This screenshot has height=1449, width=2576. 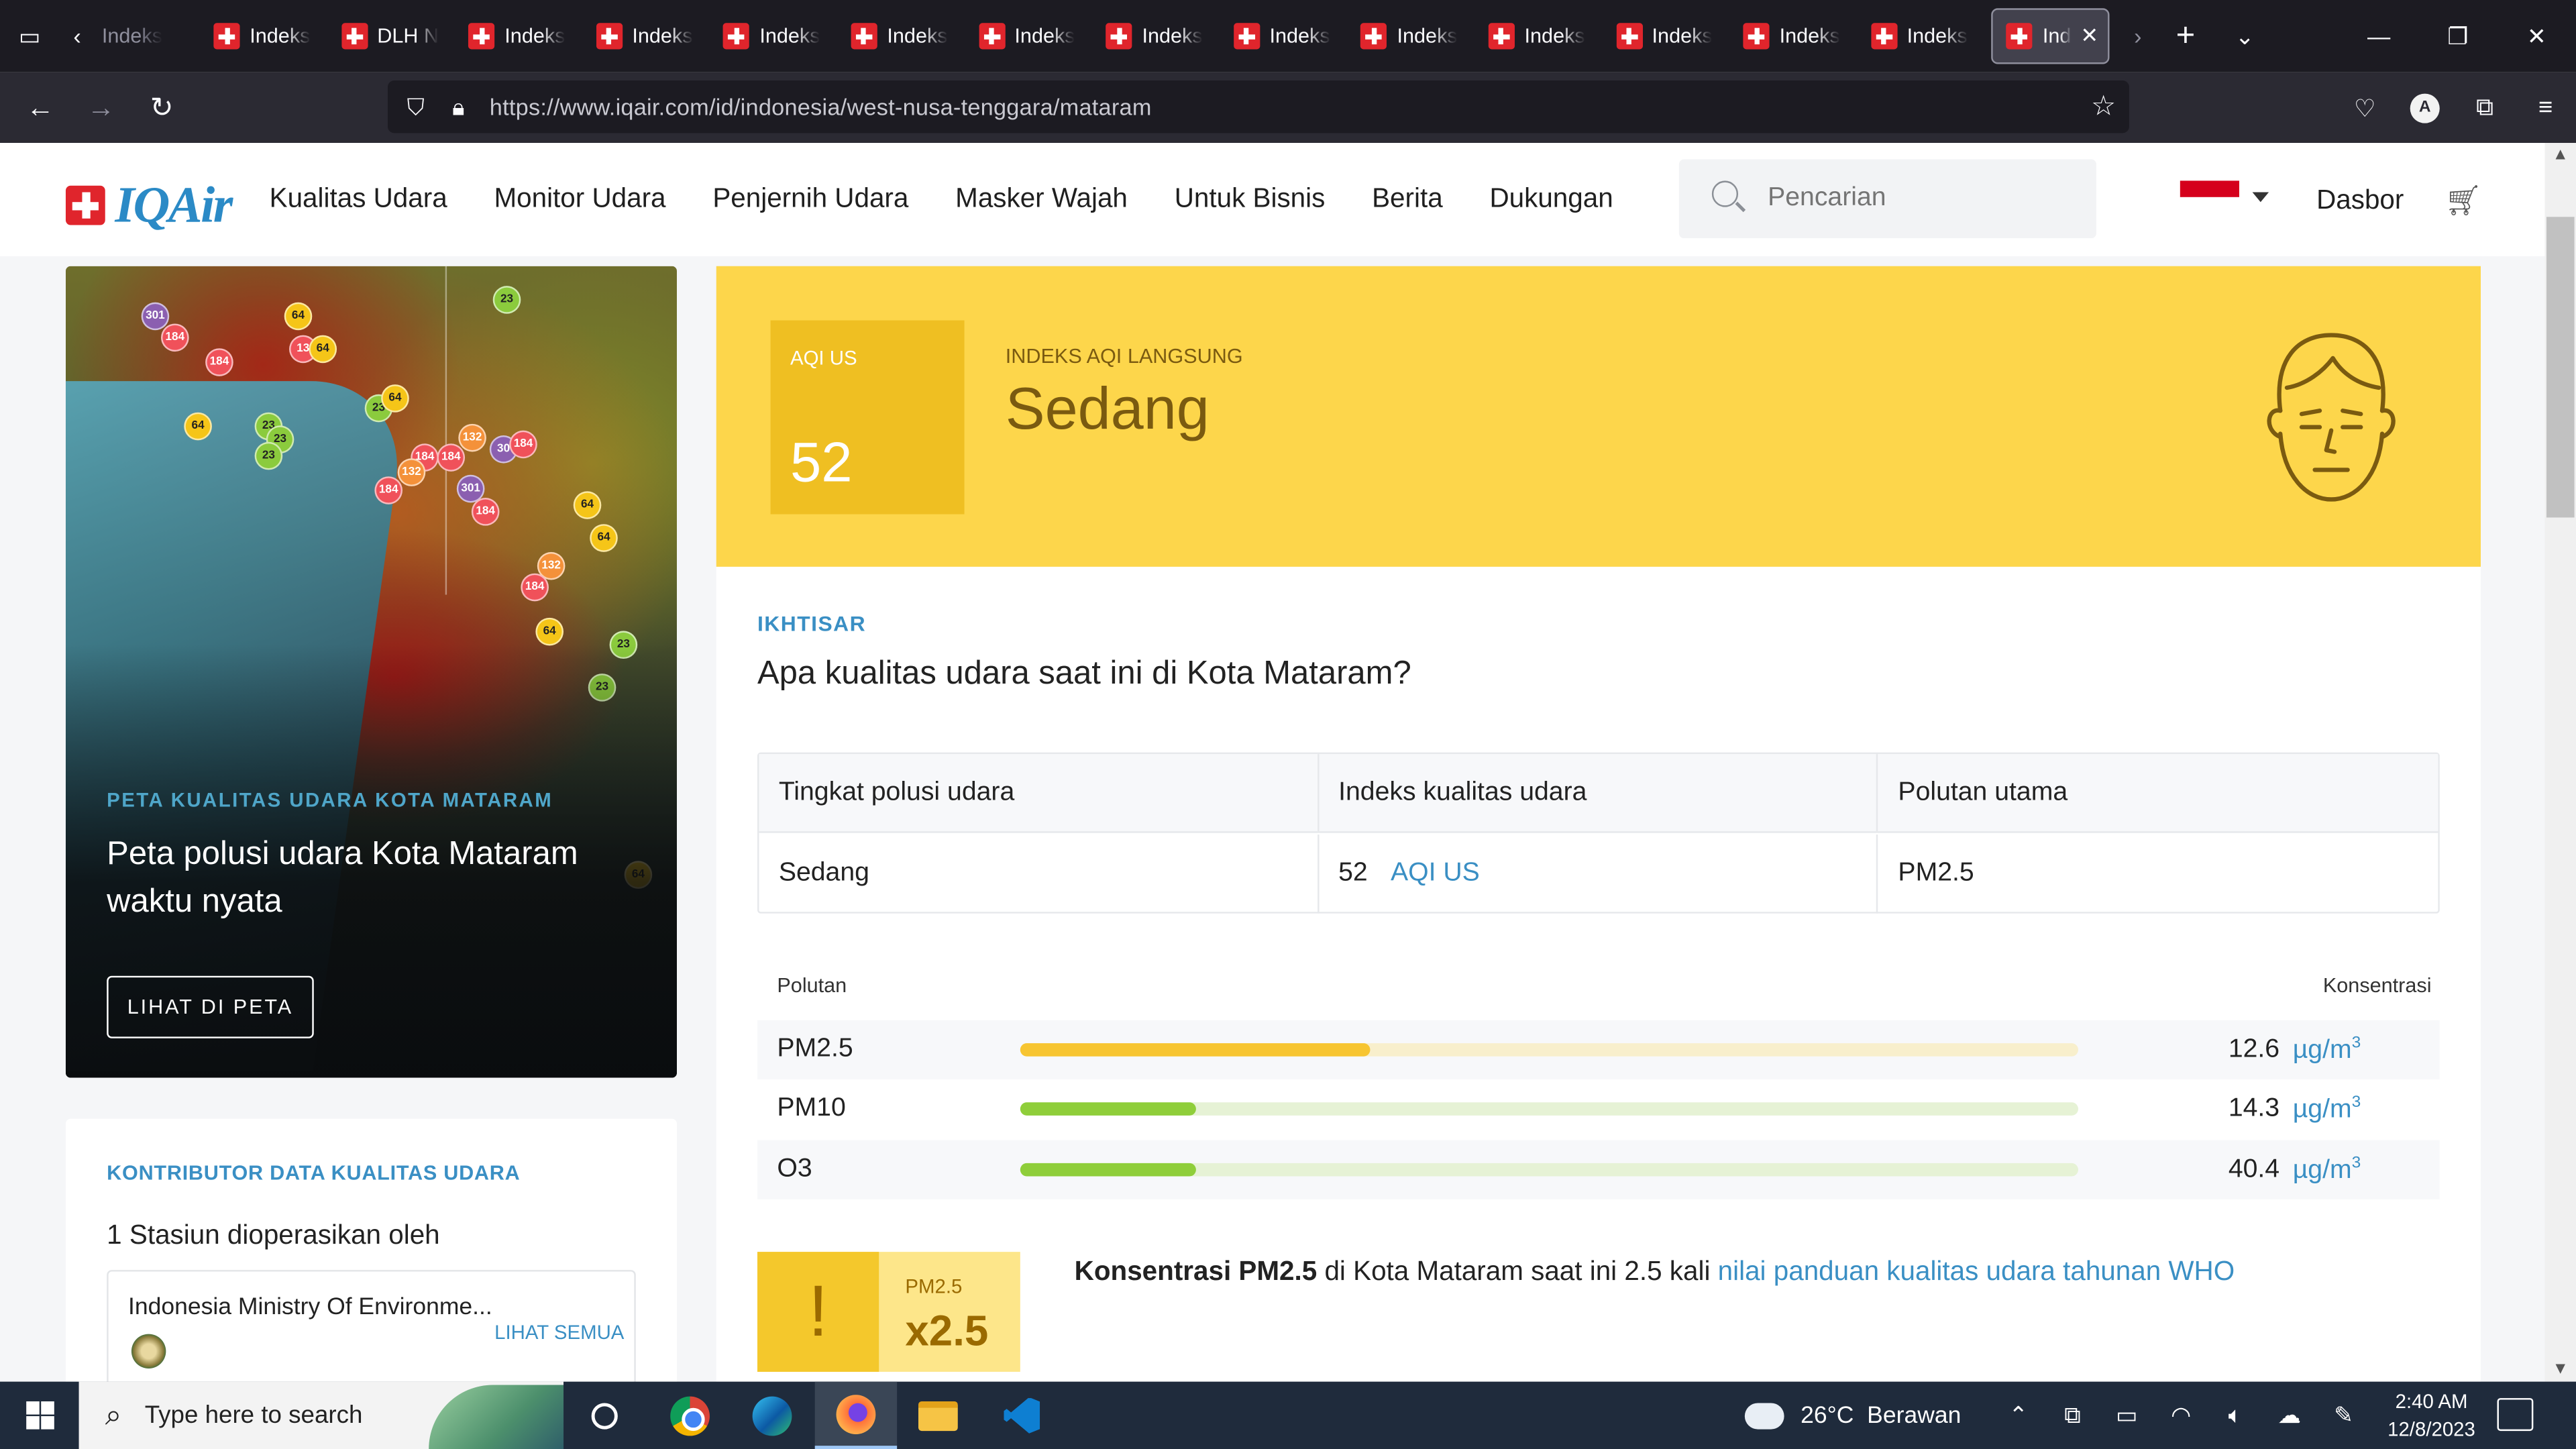 What do you see at coordinates (2560, 1369) in the screenshot?
I see `scroll-down-icon: ▼` at bounding box center [2560, 1369].